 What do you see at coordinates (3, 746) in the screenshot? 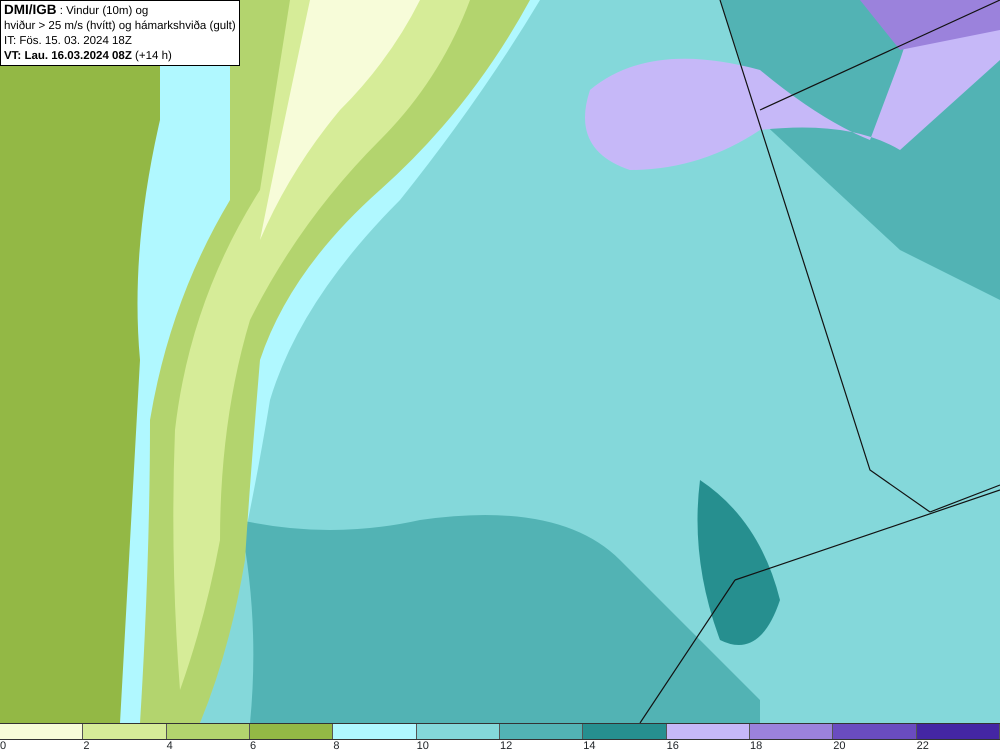
I see `legend-label: 0` at bounding box center [3, 746].